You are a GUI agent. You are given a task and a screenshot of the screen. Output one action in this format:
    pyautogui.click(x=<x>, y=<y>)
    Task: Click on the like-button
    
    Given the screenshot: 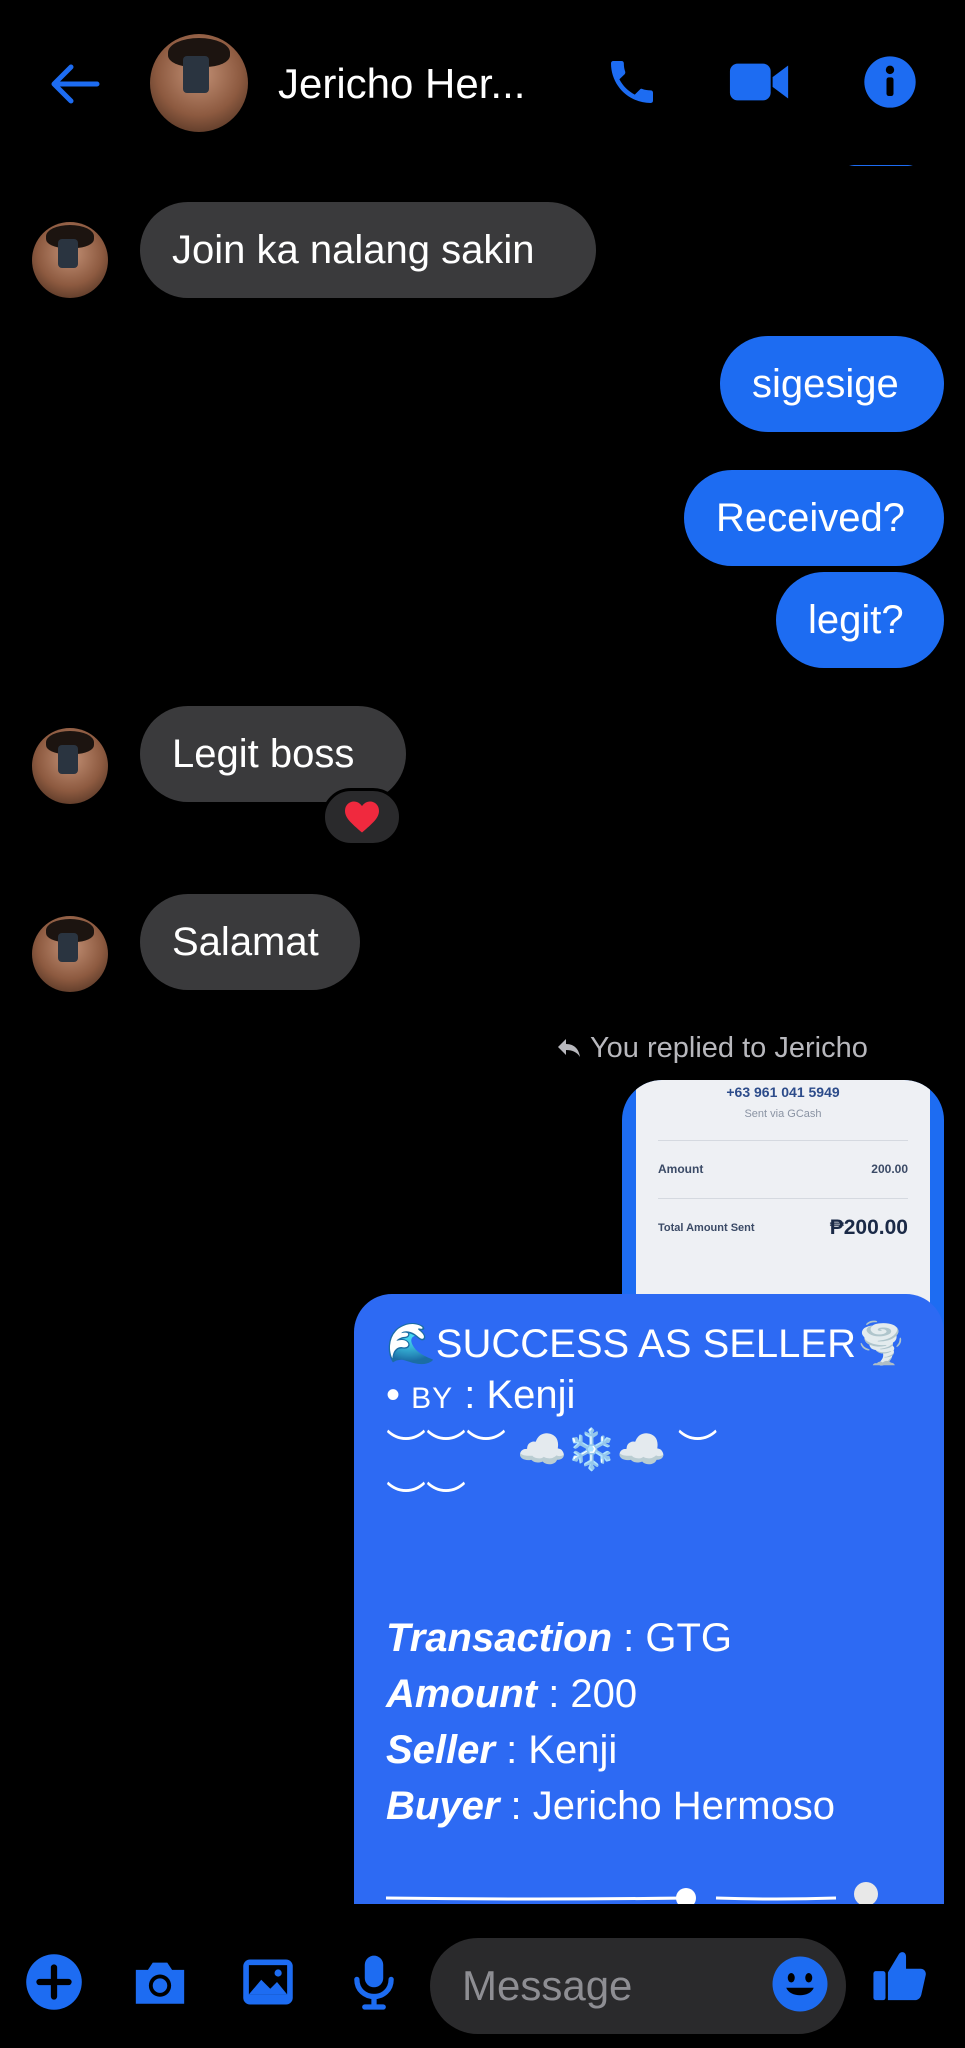 What is the action you would take?
    pyautogui.click(x=900, y=1976)
    